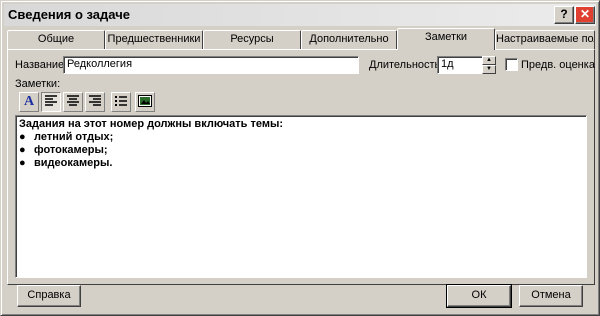  What do you see at coordinates (545, 39) in the screenshot?
I see `tab-custom-fields: Настраиваемые поля` at bounding box center [545, 39].